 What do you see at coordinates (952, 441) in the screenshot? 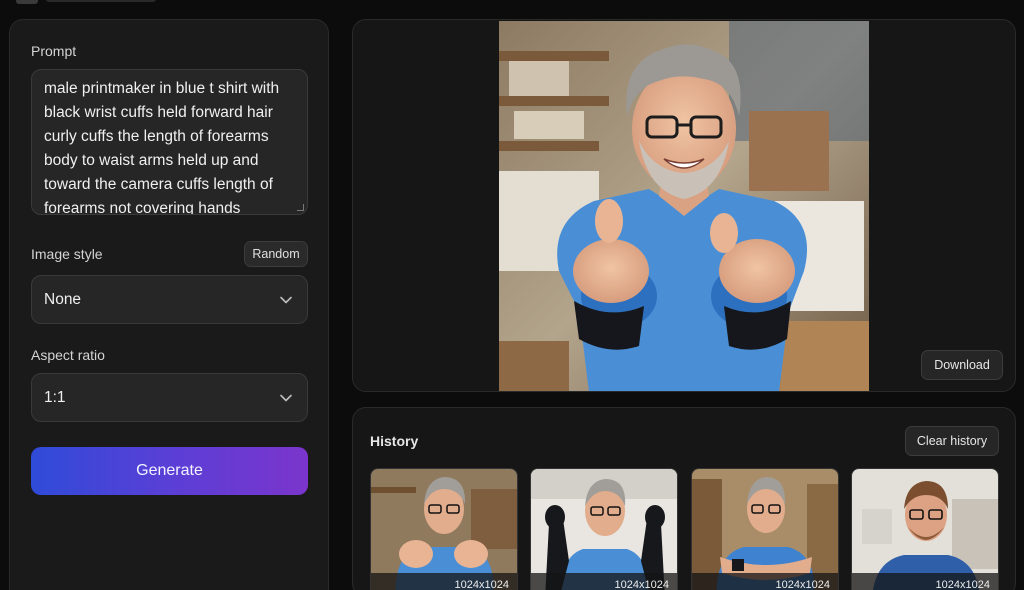
I see `clear-history-button: Clear history` at bounding box center [952, 441].